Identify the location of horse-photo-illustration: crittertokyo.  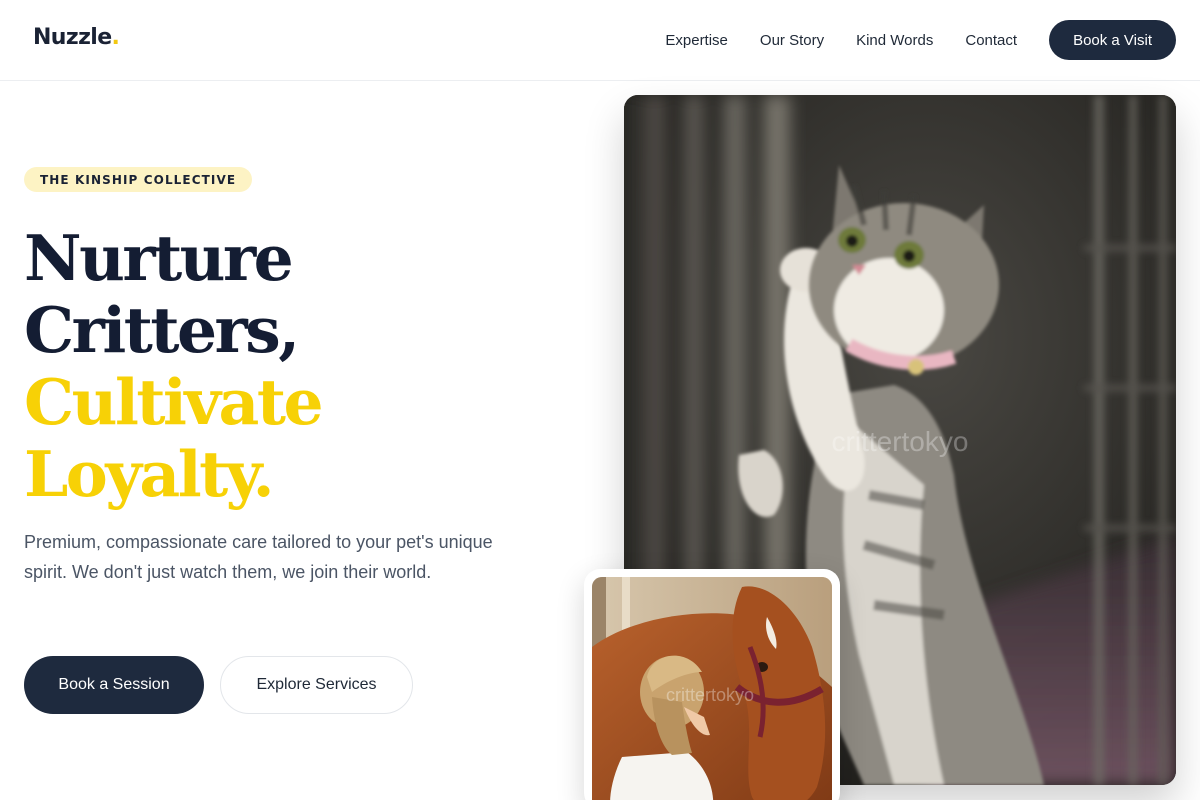
(712, 688).